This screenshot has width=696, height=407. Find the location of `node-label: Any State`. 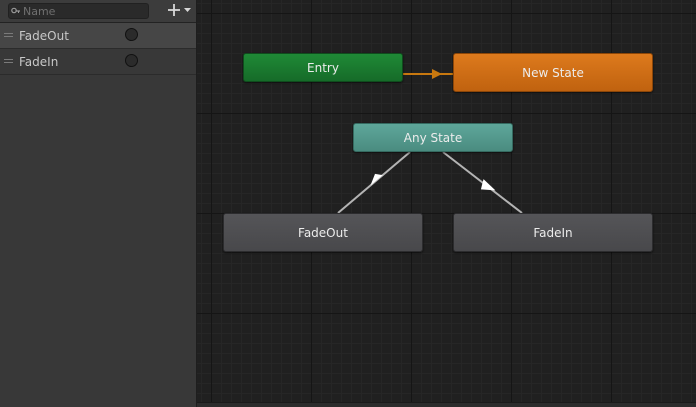

node-label: Any State is located at coordinates (433, 137).